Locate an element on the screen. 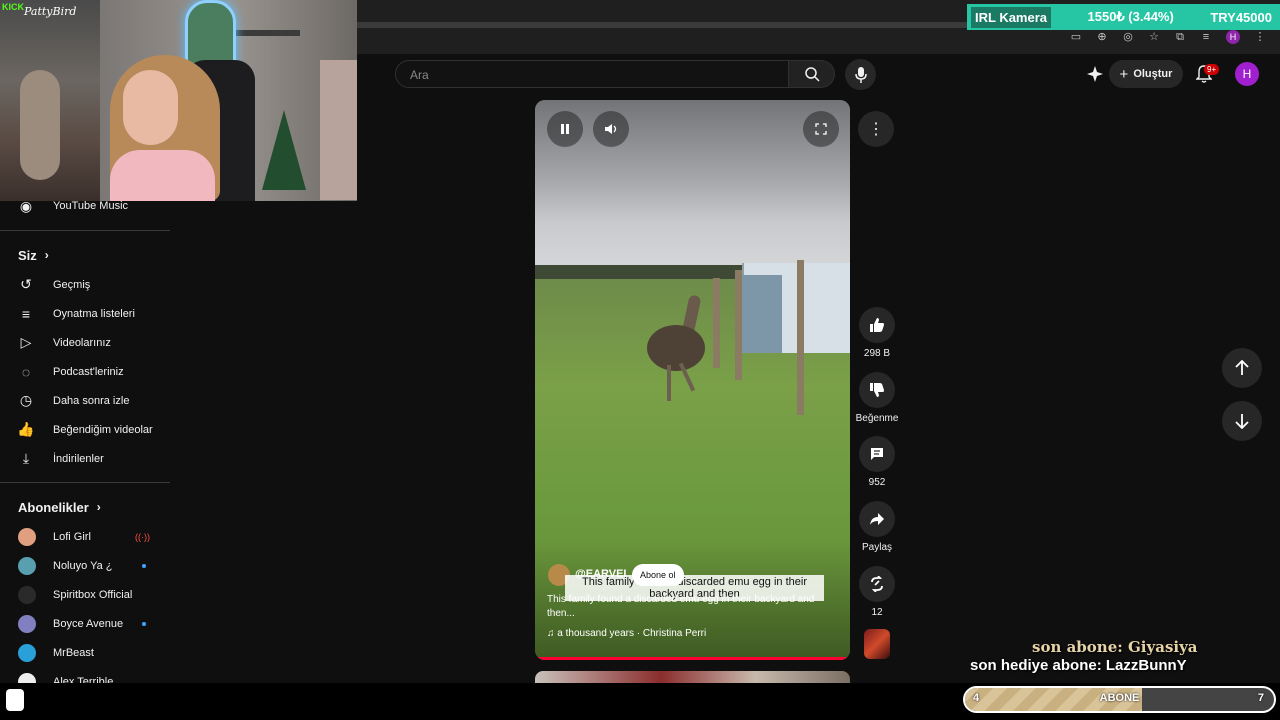 Image resolution: width=1280 pixels, height=720 pixels. microphone-icon is located at coordinates (860, 74).